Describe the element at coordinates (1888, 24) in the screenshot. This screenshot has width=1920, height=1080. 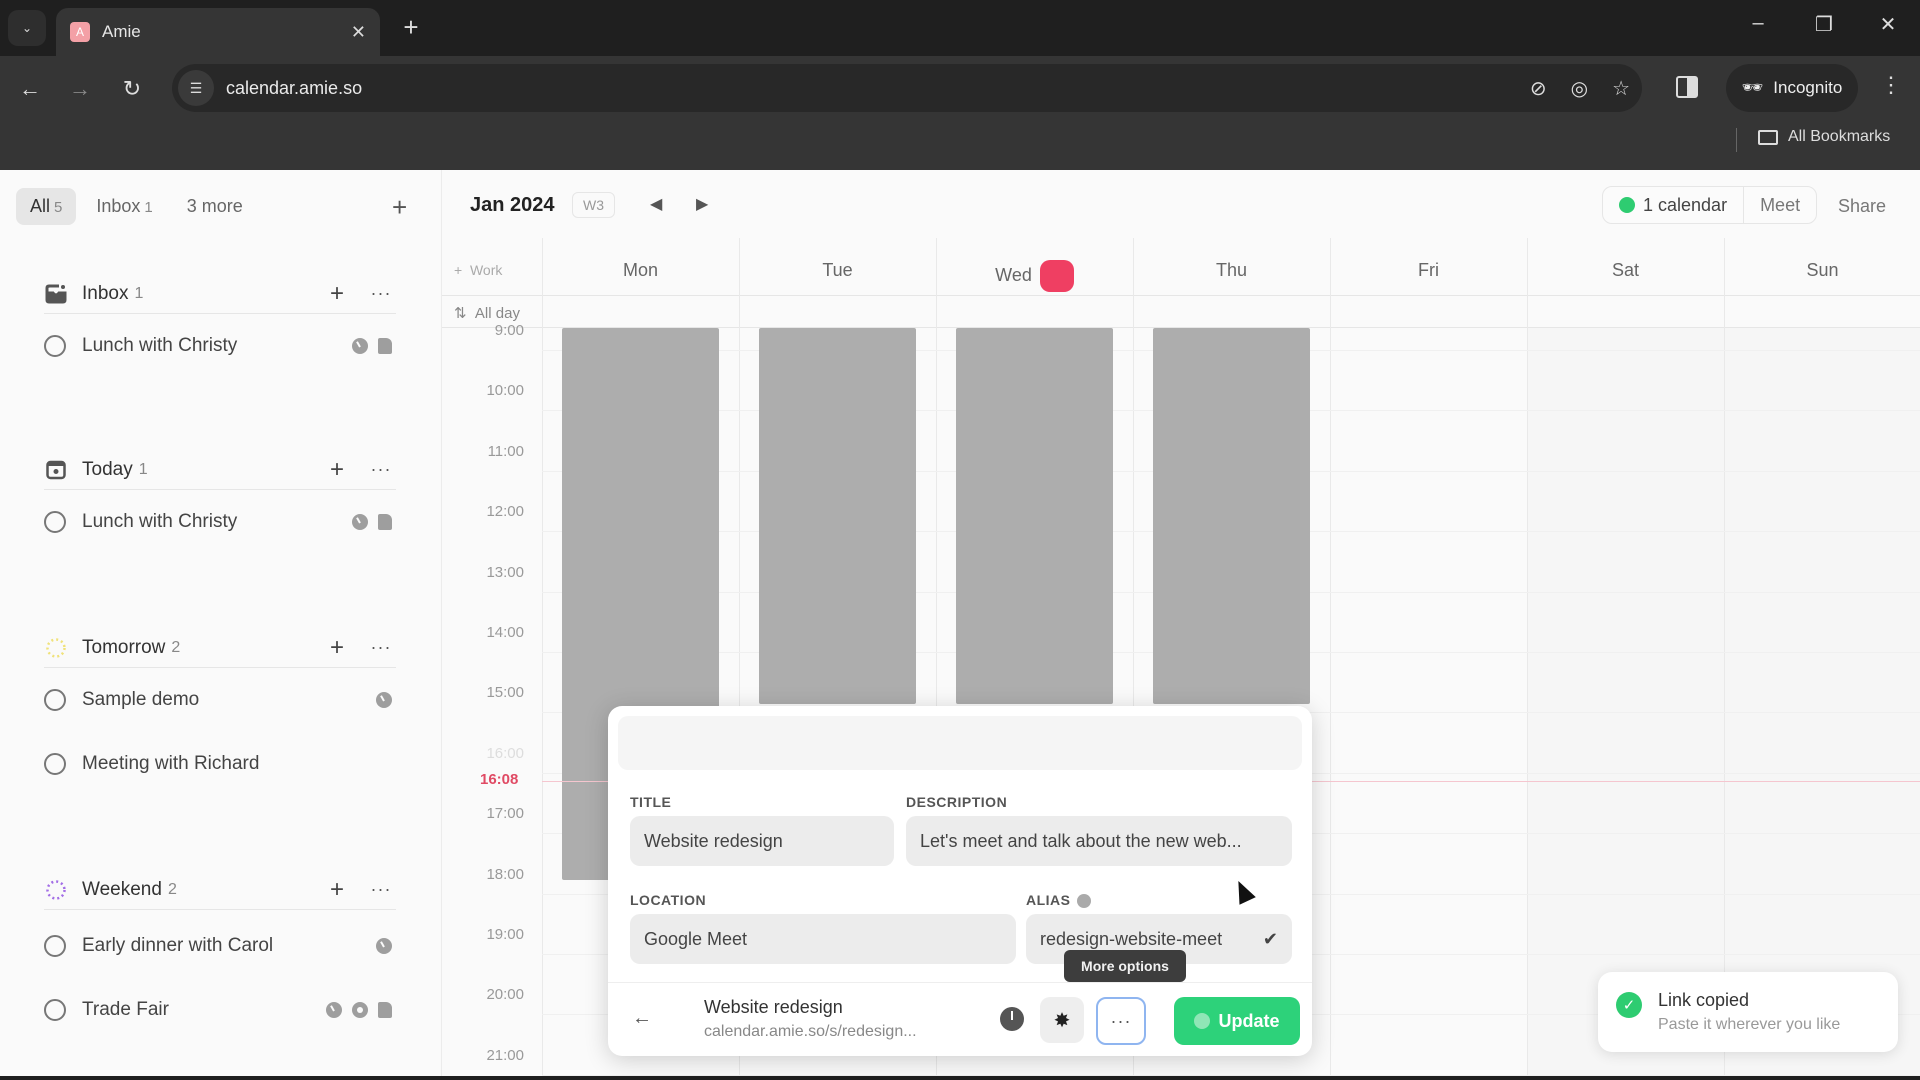
I see `close-window-icon: ✕` at that location.